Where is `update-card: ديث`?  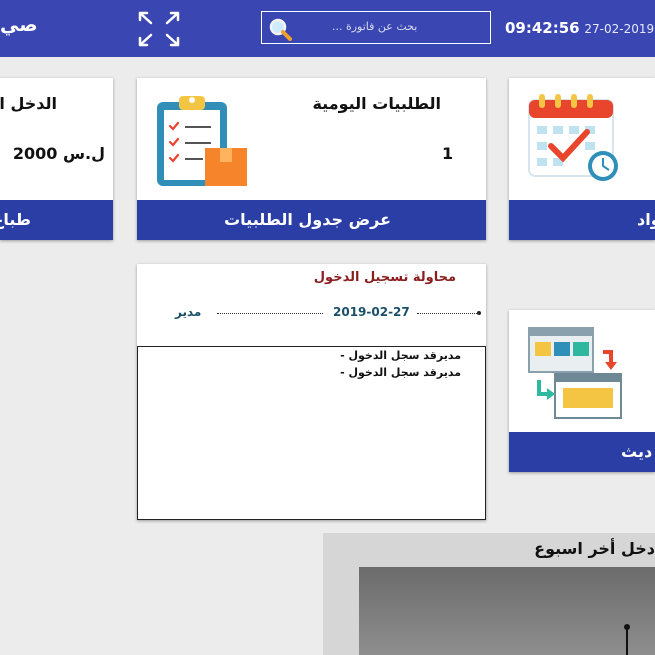
update-card: ديث is located at coordinates (582, 391).